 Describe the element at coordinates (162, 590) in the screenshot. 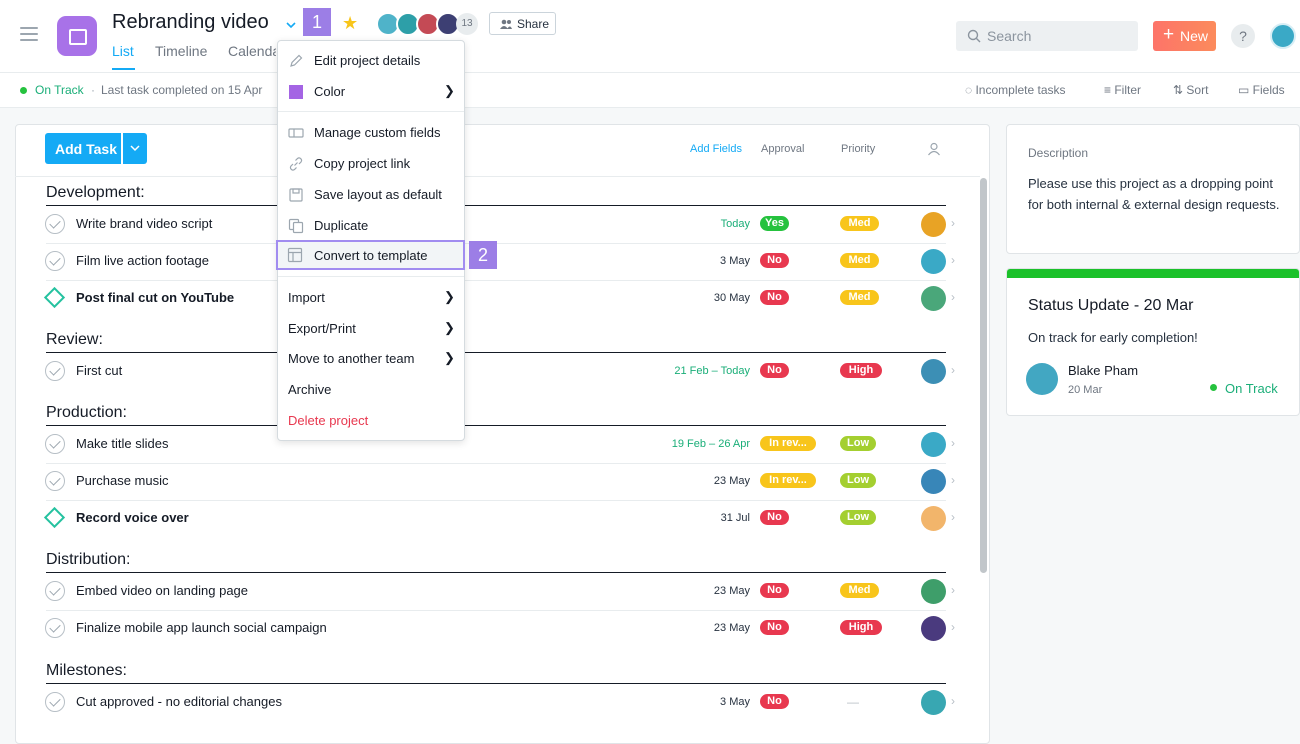

I see `task-name: Embed video on landing page` at that location.